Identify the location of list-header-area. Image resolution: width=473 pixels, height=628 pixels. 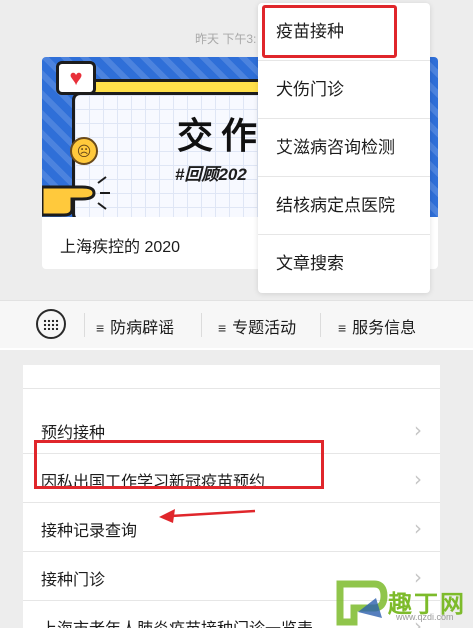
(231, 377).